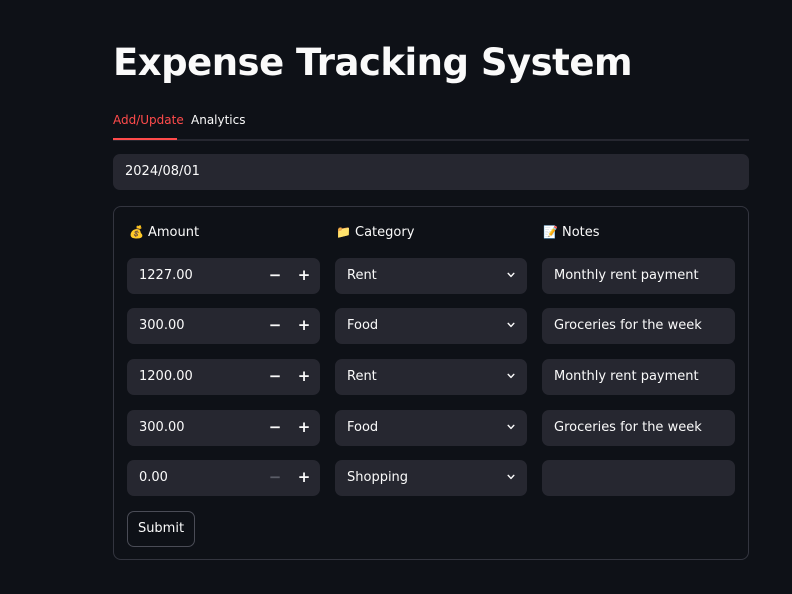 This screenshot has height=594, width=792. What do you see at coordinates (218, 124) in the screenshot?
I see `tab-analytics: Analytics` at bounding box center [218, 124].